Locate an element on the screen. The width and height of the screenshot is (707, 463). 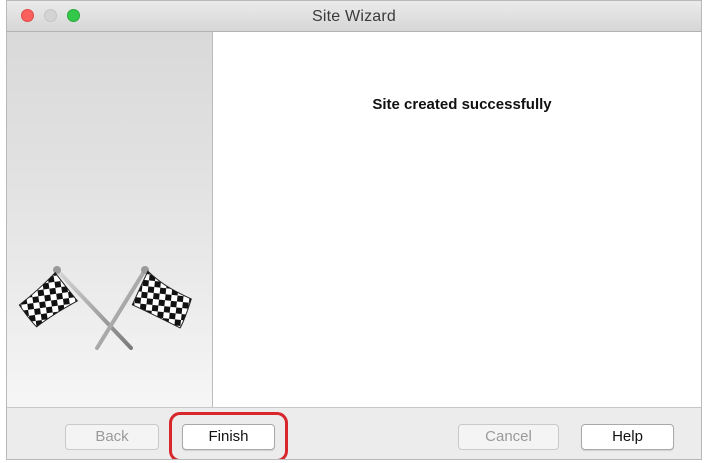
wizard-button-bar: Back Finish Cancel Help is located at coordinates (354, 433).